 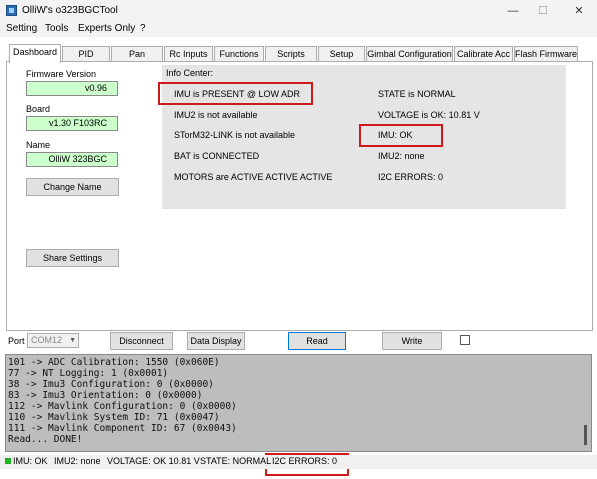 I want to click on info-imu2: IMU2: none, so click(x=401, y=156).